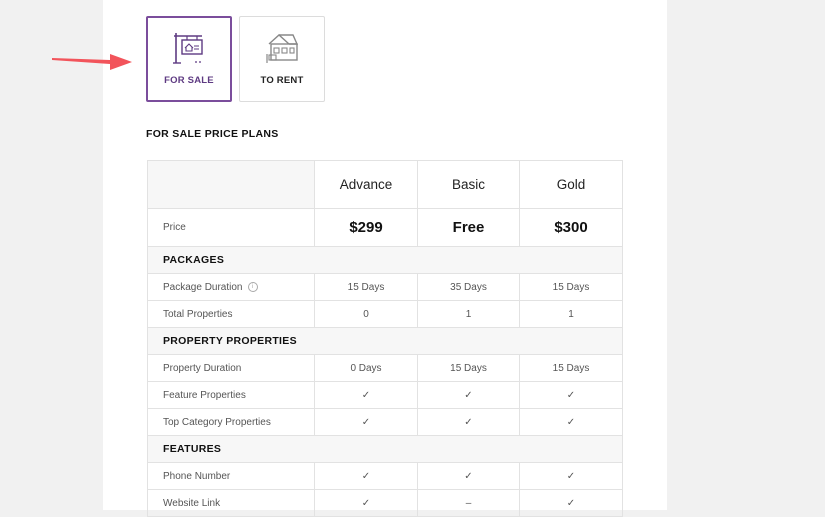  What do you see at coordinates (282, 48) in the screenshot?
I see `house-icon` at bounding box center [282, 48].